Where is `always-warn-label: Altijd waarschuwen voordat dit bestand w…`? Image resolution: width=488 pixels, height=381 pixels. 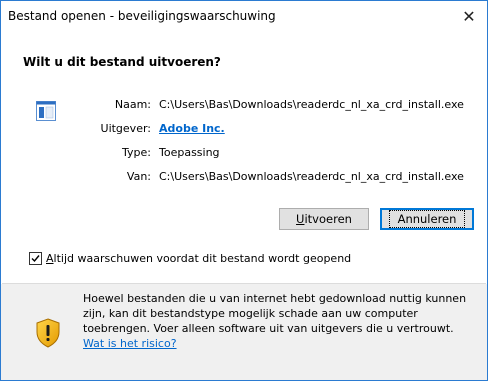
always-warn-label: Altijd waarschuwen voordat dit bestand w… is located at coordinates (198, 258).